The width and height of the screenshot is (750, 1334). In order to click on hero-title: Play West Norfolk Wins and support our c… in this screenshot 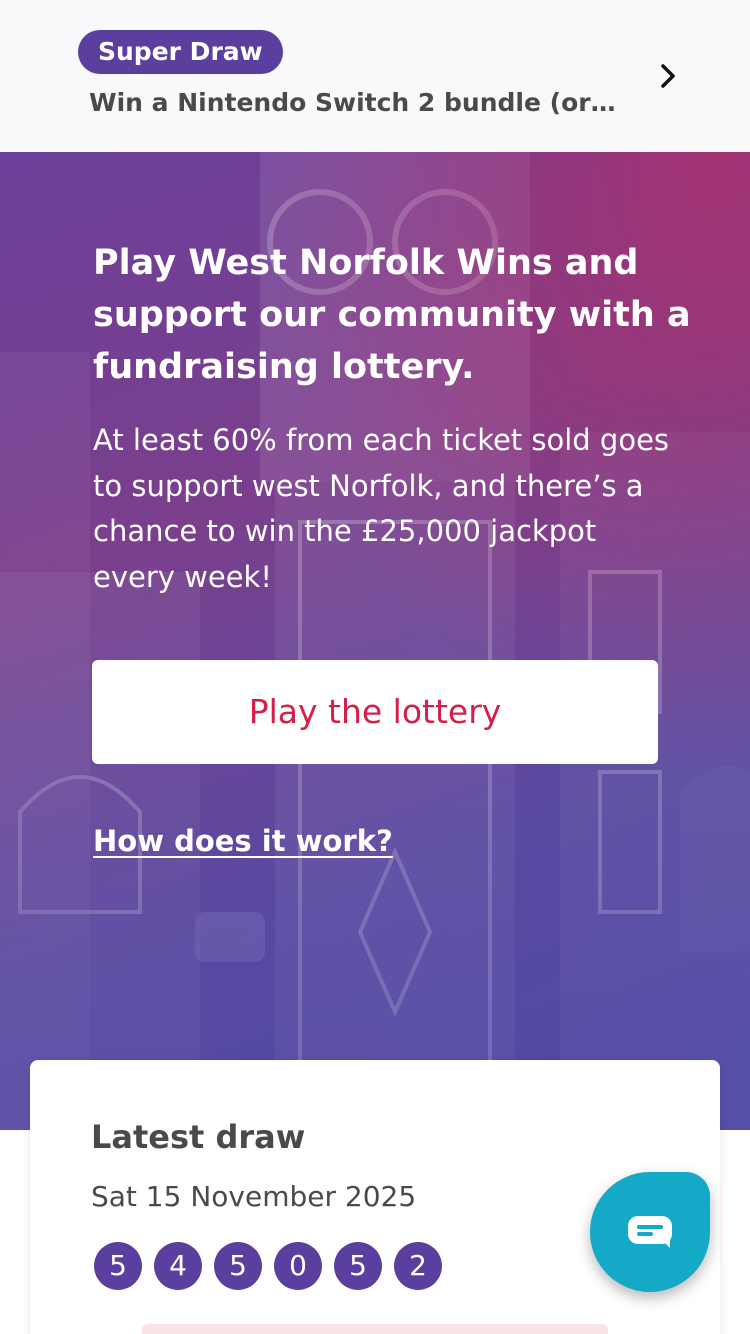, I will do `click(392, 315)`.